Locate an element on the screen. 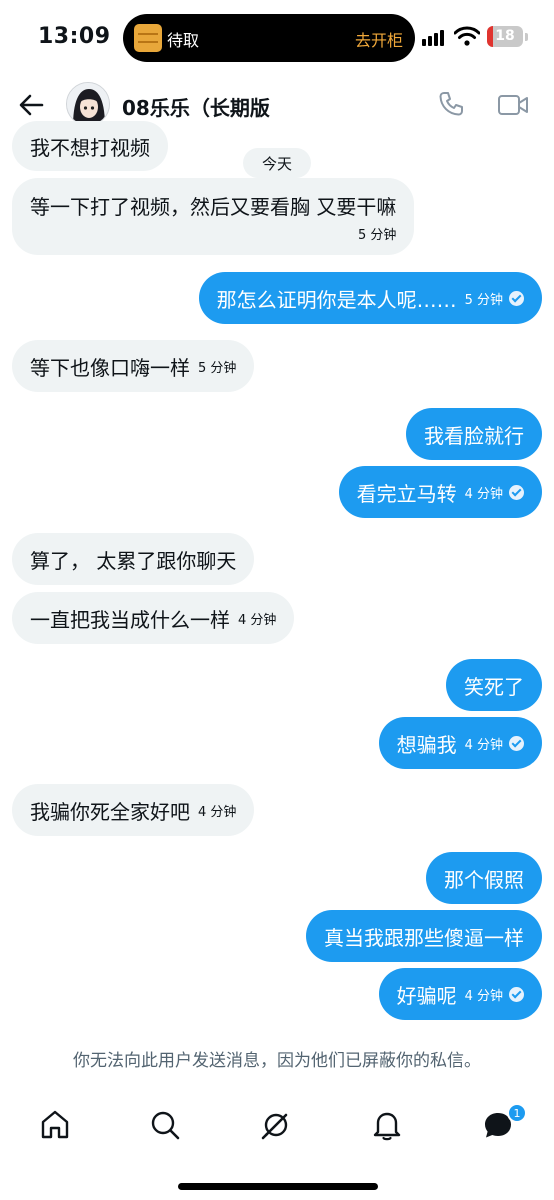 This screenshot has height=1200, width=554. message-meta: 5 分钟 is located at coordinates (494, 298).